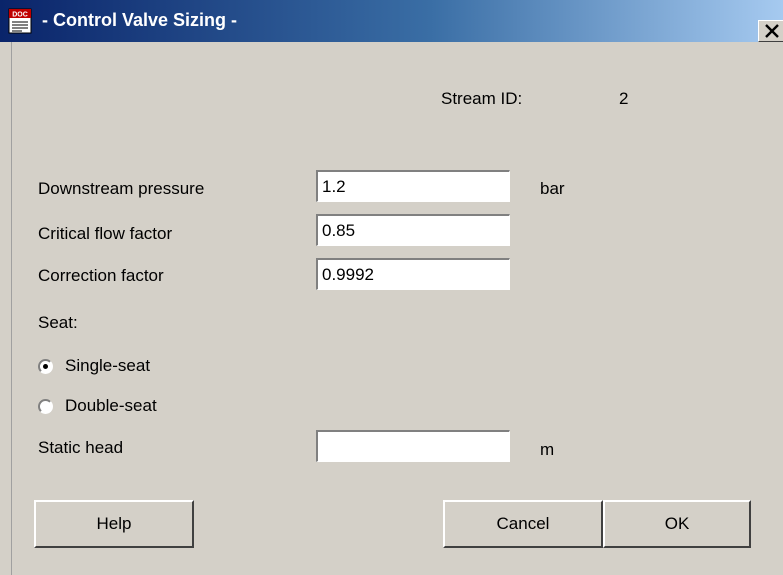 This screenshot has height=575, width=783. Describe the element at coordinates (114, 524) in the screenshot. I see `help-button: Help` at that location.